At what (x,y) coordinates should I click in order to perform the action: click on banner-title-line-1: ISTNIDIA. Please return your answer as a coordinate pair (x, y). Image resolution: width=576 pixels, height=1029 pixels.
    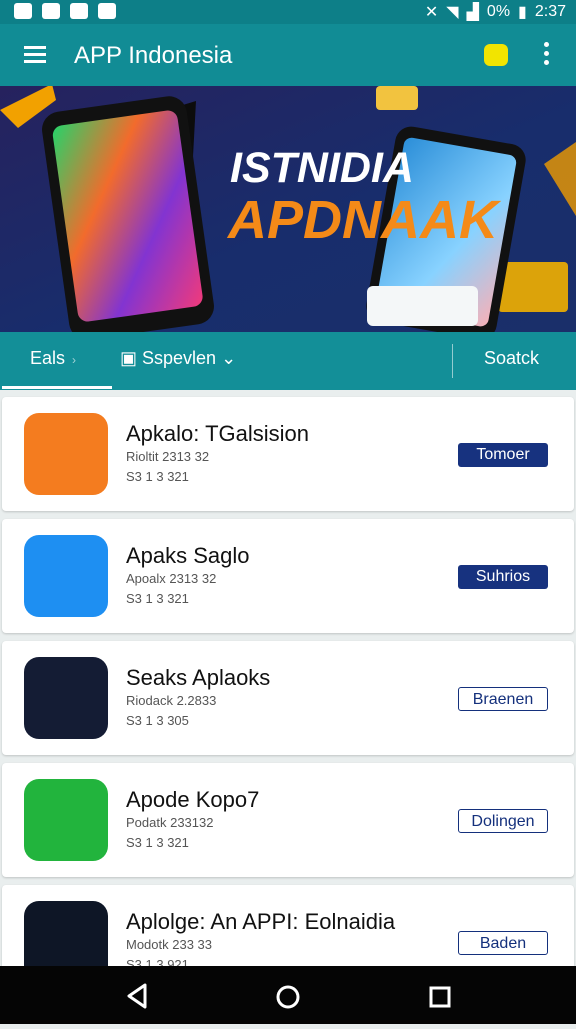
    Looking at the image, I should click on (322, 168).